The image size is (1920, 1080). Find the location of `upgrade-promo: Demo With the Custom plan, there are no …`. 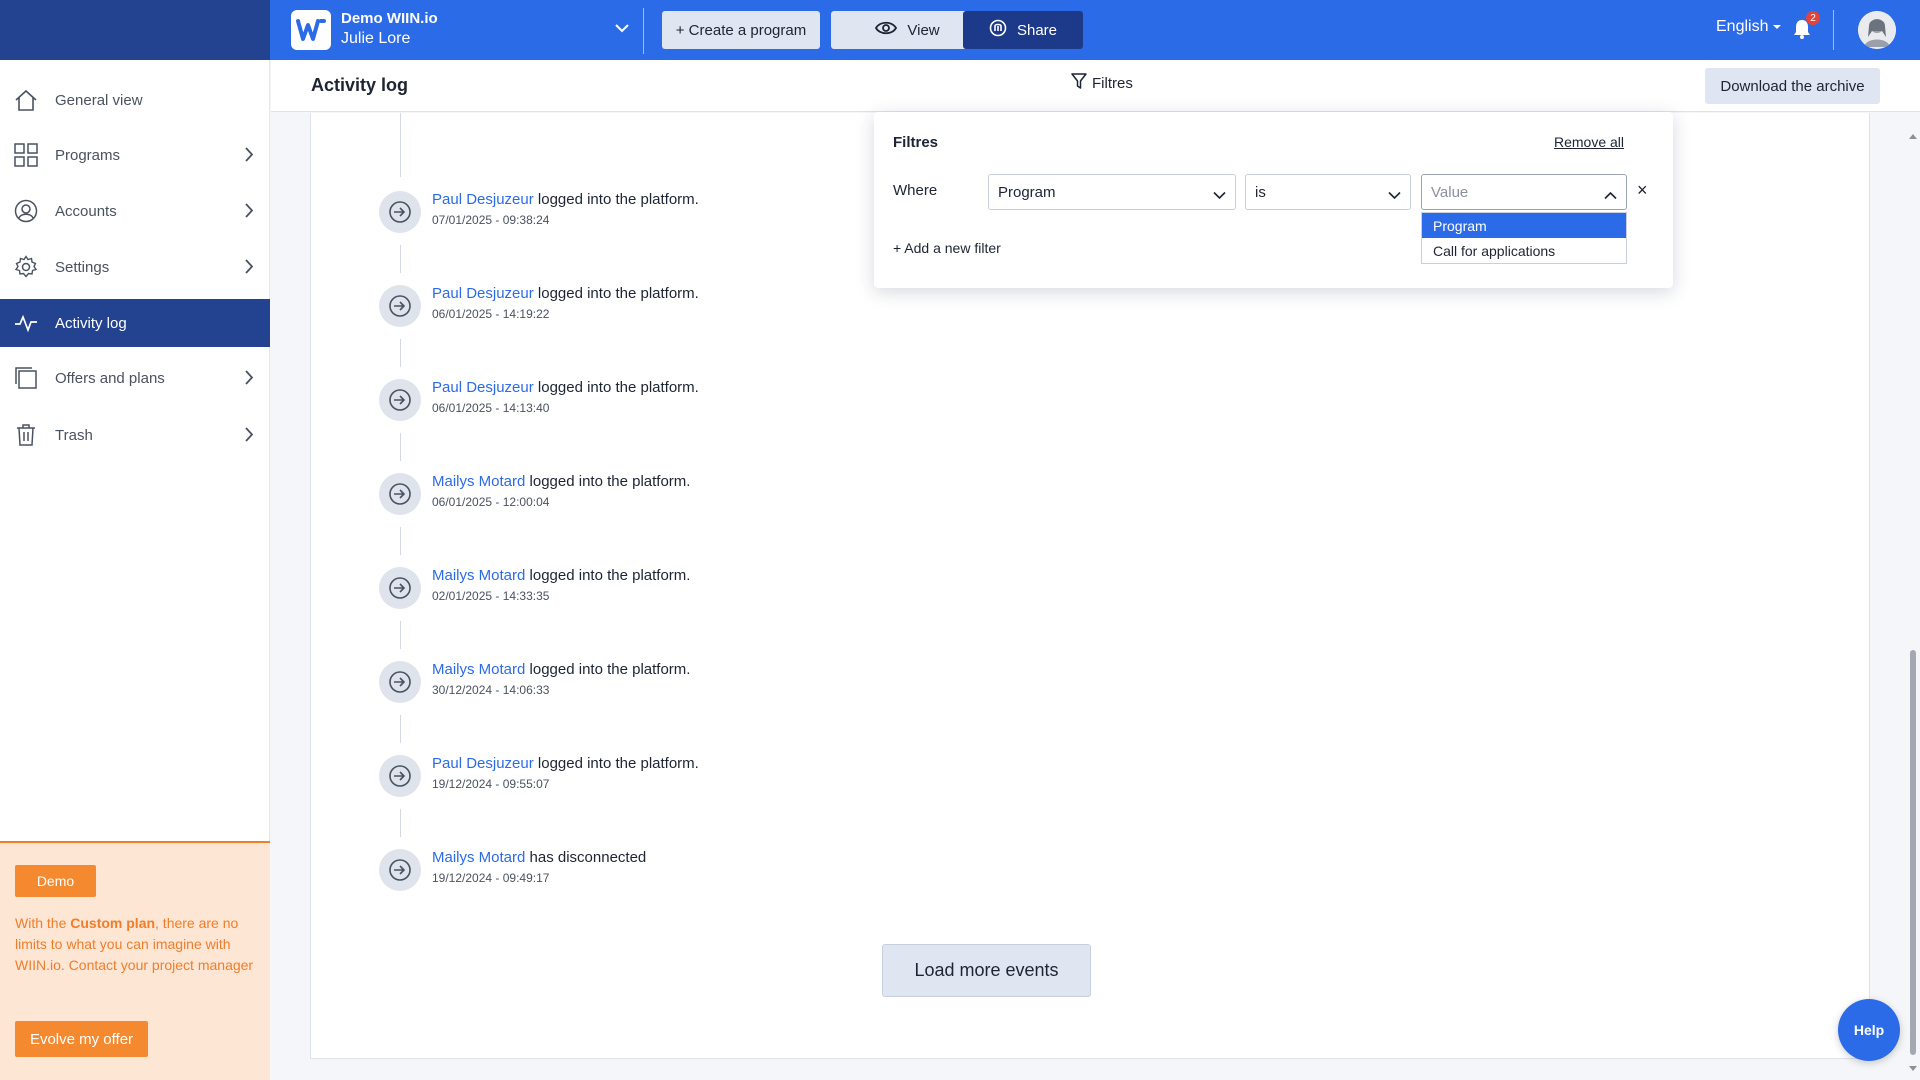

upgrade-promo: Demo With the Custom plan, there are no … is located at coordinates (135, 960).